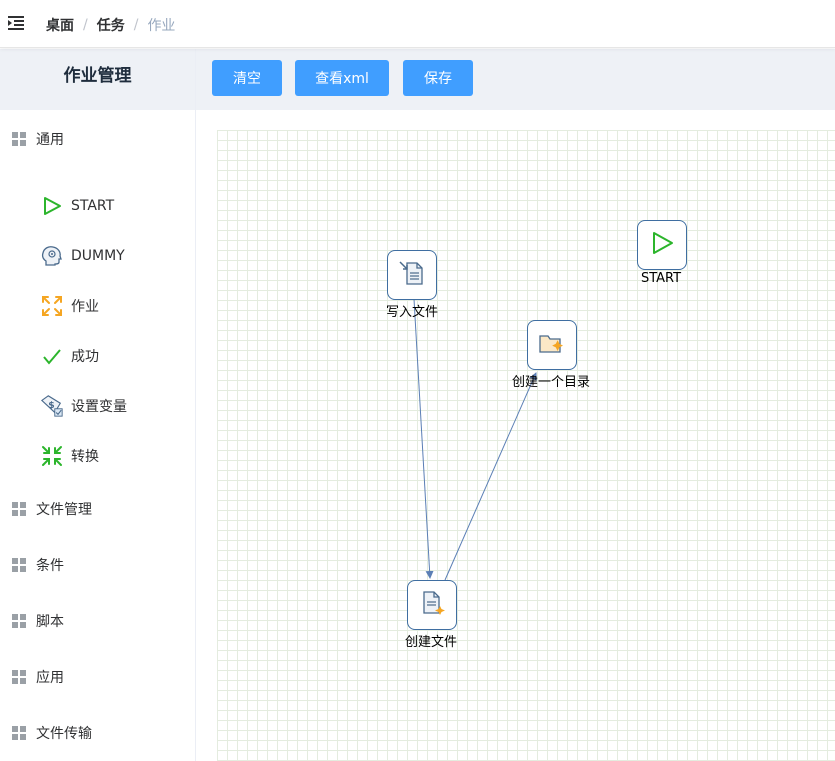  I want to click on palette-item-label: 成功, so click(85, 357).